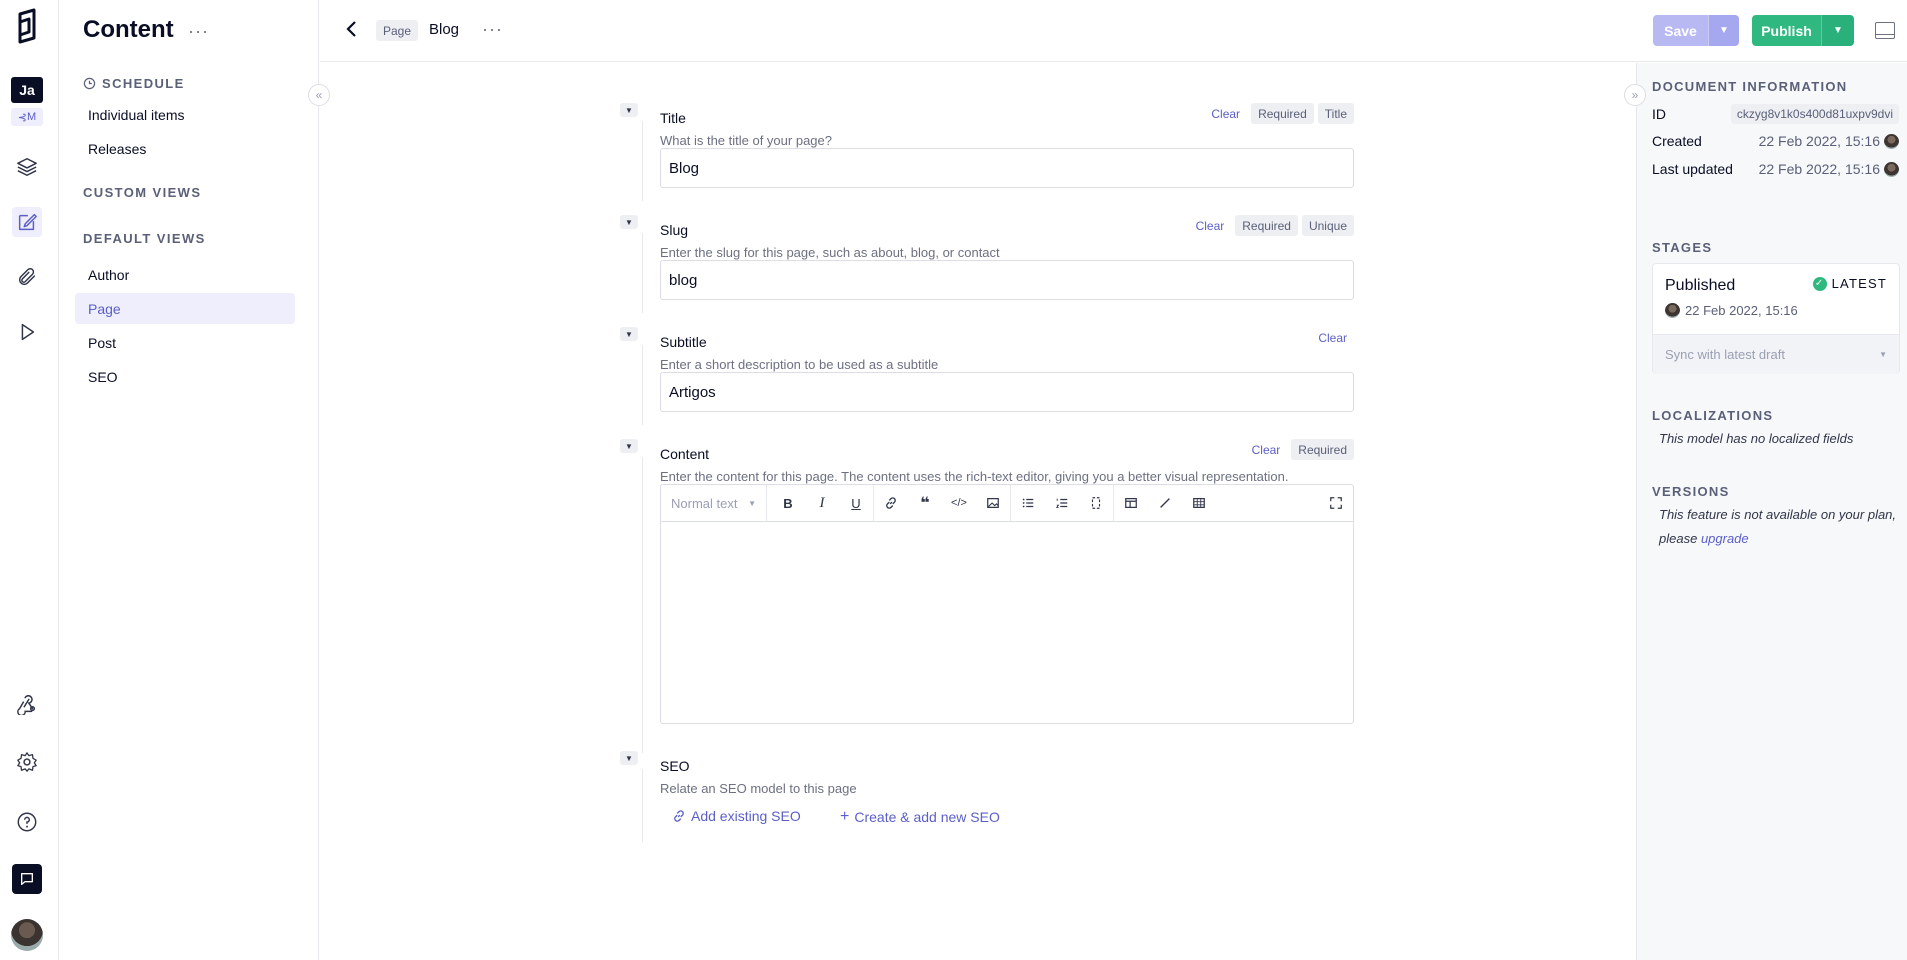  Describe the element at coordinates (198, 31) in the screenshot. I see `nav-more-button: ···` at that location.